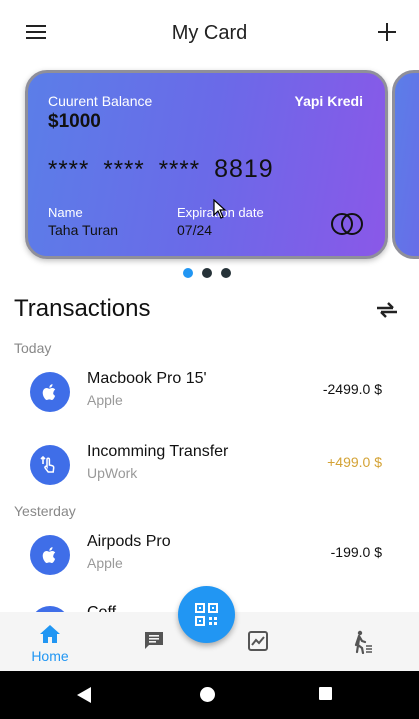  What do you see at coordinates (101, 608) in the screenshot?
I see `transaction-name: Coff` at bounding box center [101, 608].